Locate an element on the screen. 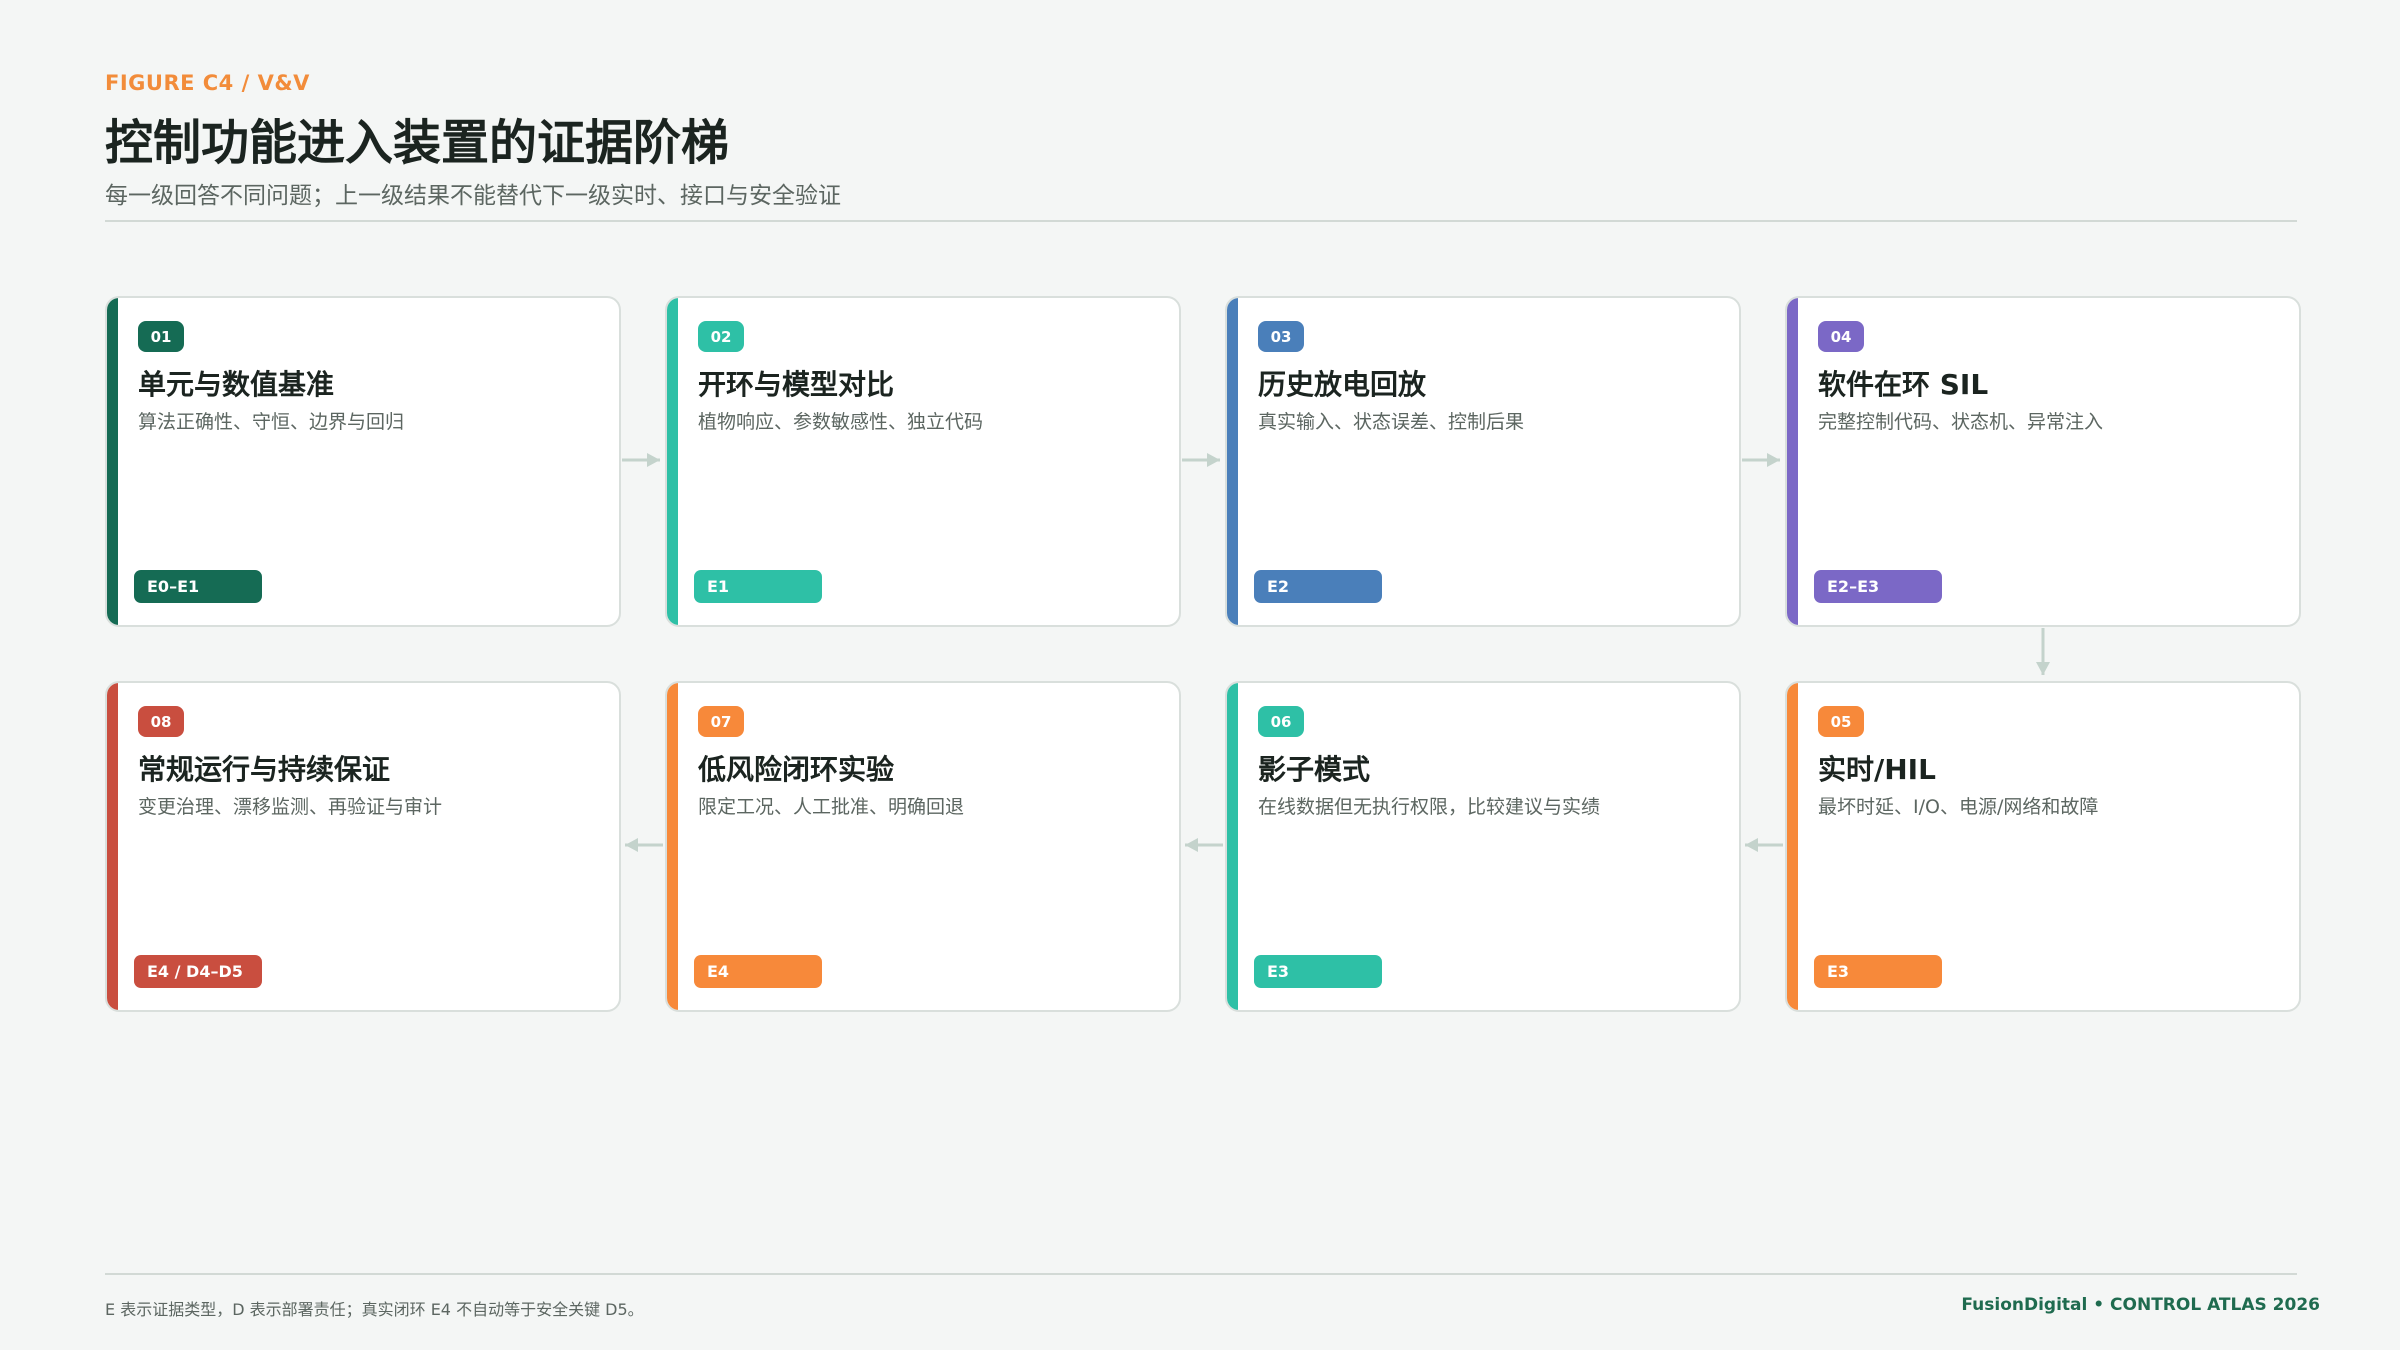 The height and width of the screenshot is (1350, 2400). arrow-07-to-08-head is located at coordinates (631, 845).